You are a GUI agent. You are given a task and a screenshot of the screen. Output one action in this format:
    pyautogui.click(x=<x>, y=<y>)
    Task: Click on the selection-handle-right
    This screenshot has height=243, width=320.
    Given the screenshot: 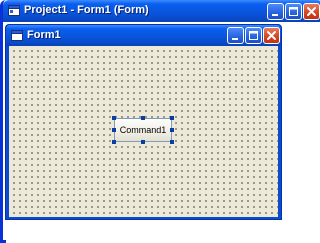 What is the action you would take?
    pyautogui.click(x=172, y=130)
    